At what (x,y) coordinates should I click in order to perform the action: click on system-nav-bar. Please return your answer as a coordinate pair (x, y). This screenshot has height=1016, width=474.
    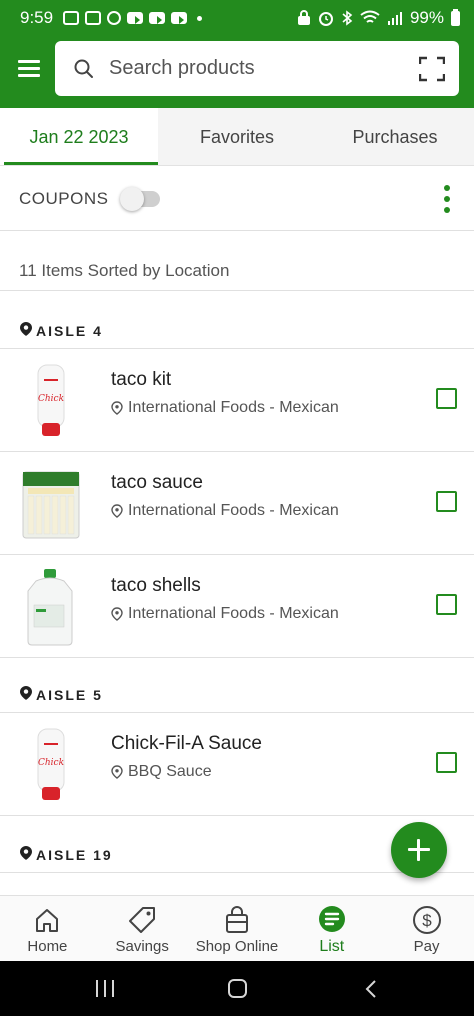
    Looking at the image, I should click on (237, 988).